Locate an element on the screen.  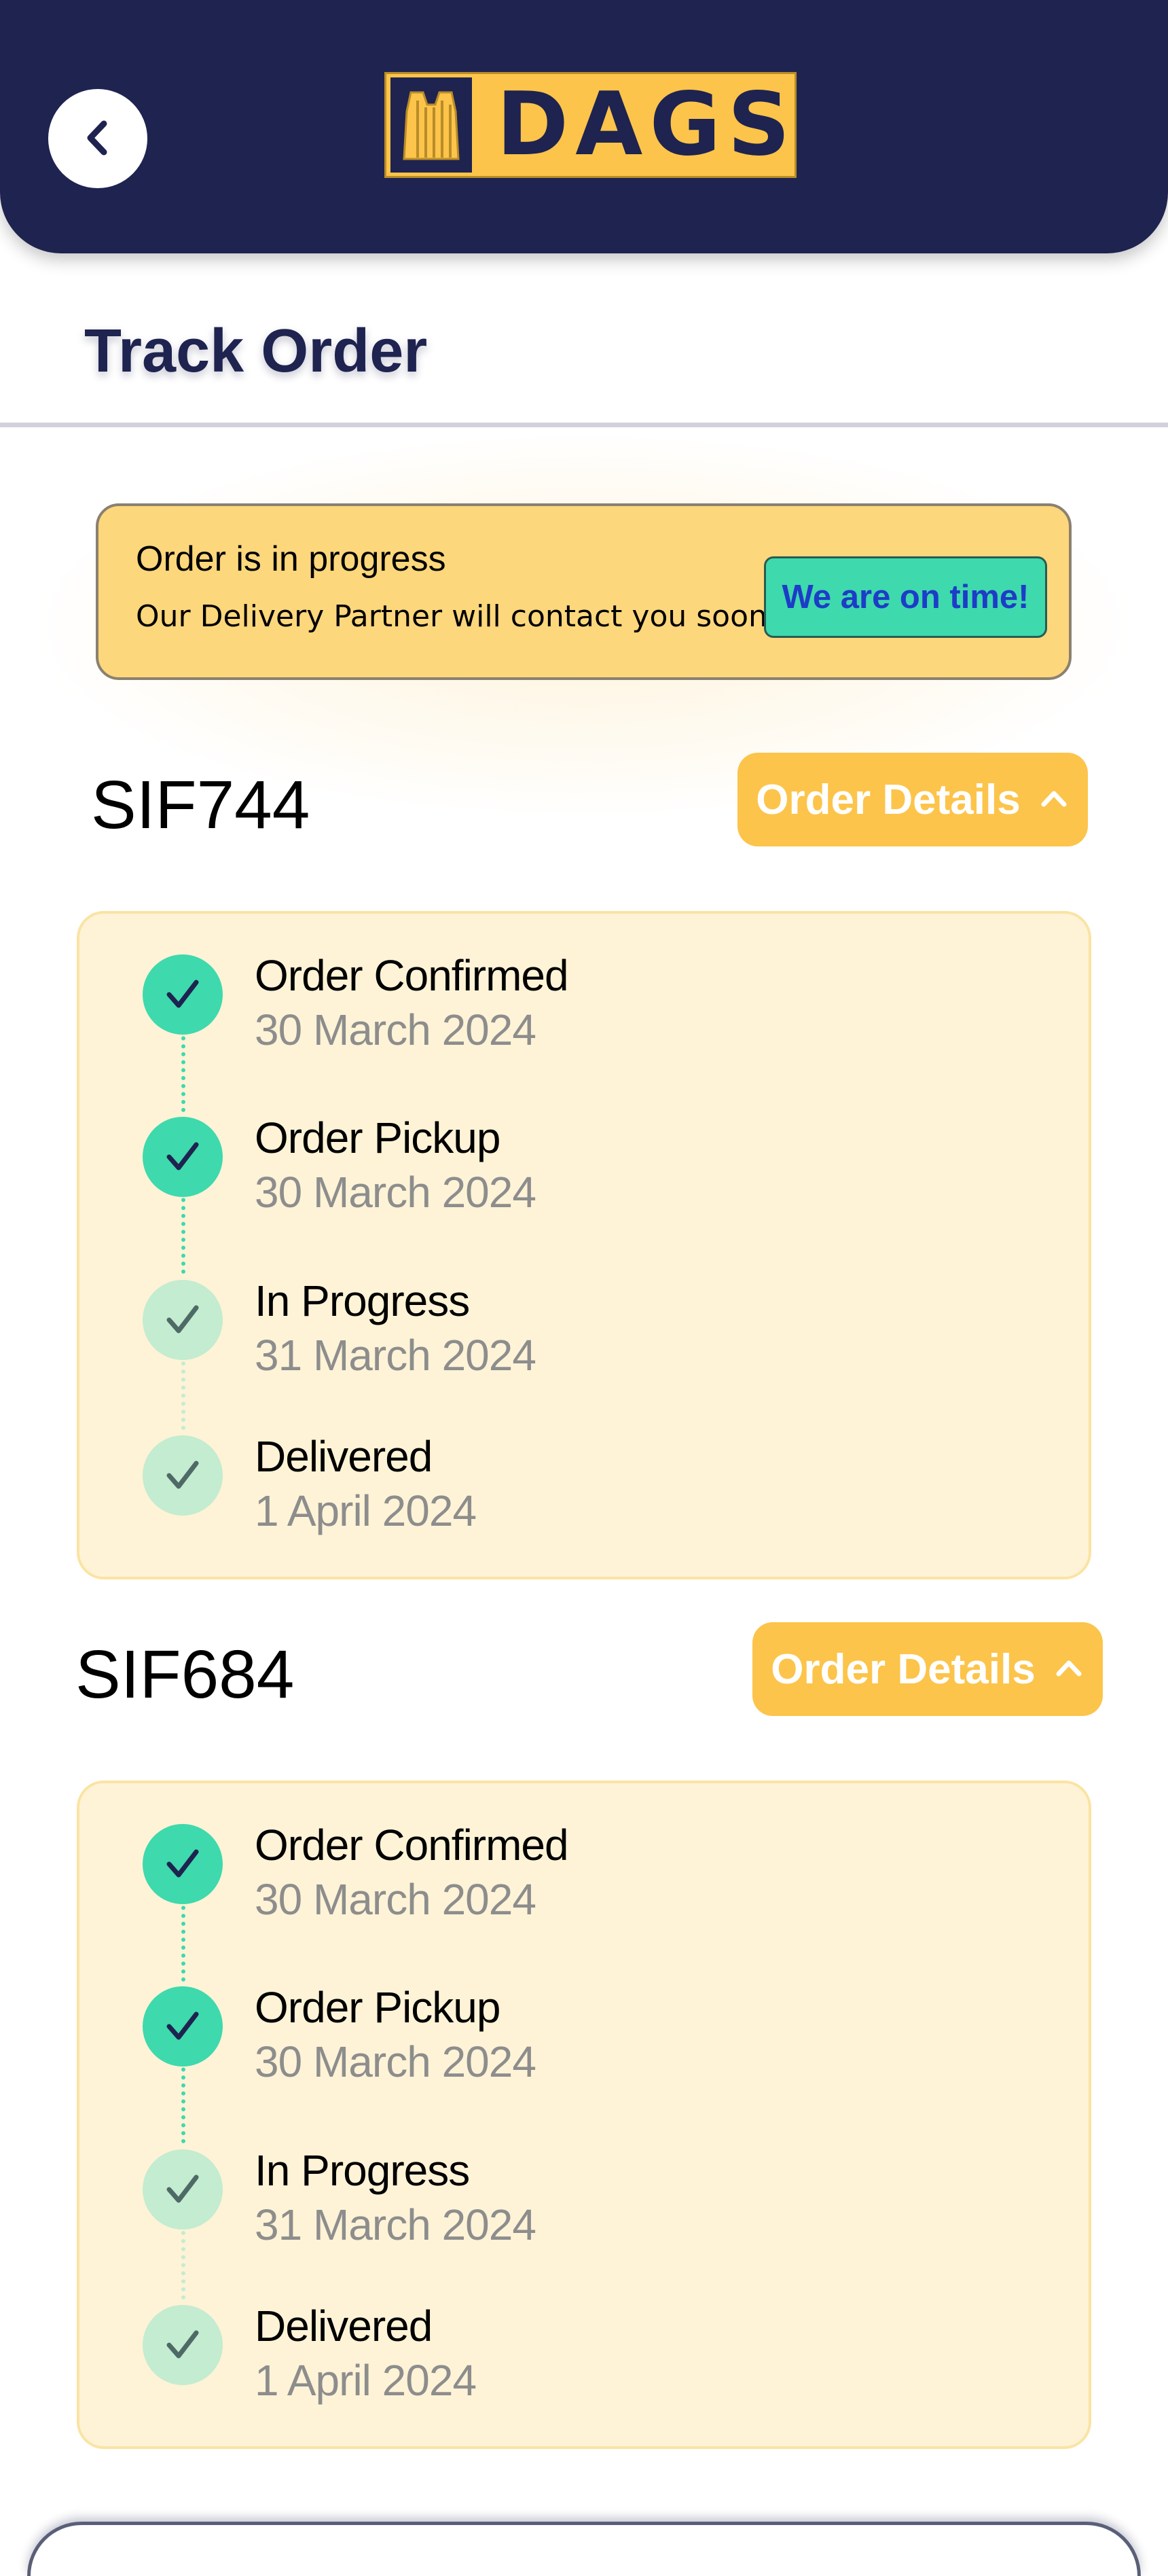
order-id: SIF684 is located at coordinates (185, 1674).